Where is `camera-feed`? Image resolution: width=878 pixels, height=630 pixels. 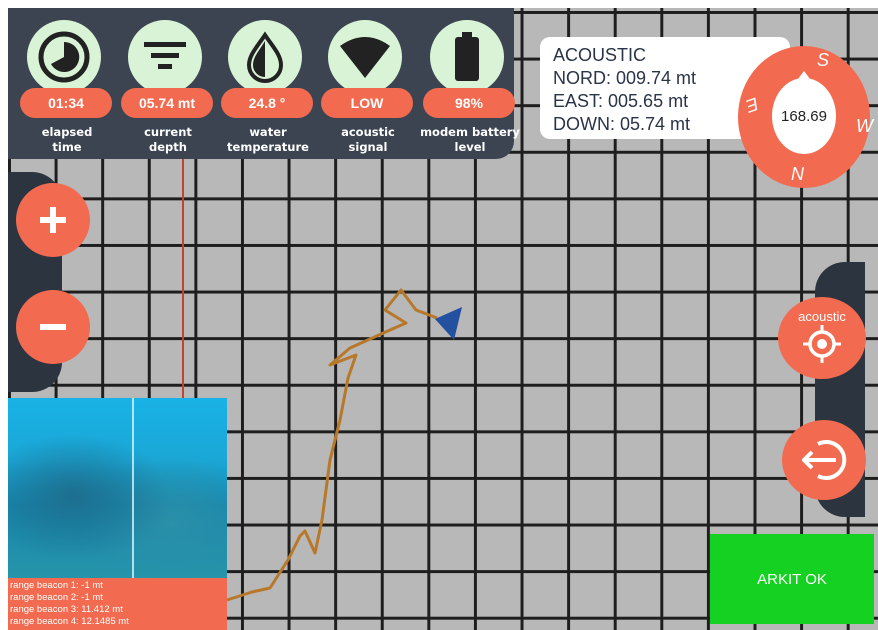
camera-feed is located at coordinates (117, 488).